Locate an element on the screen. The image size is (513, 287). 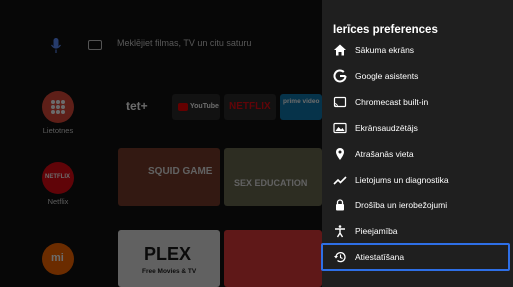
accessibility-icon is located at coordinates (340, 231).